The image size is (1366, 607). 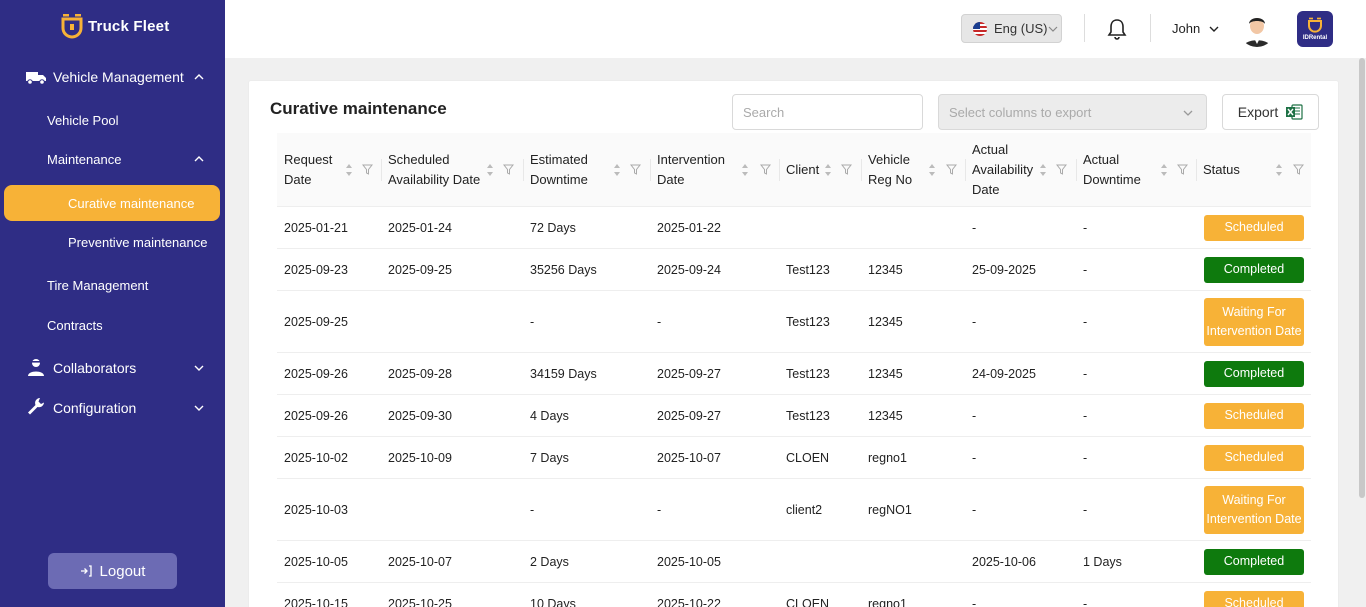 I want to click on column-header-line: Estimated, so click(x=559, y=159).